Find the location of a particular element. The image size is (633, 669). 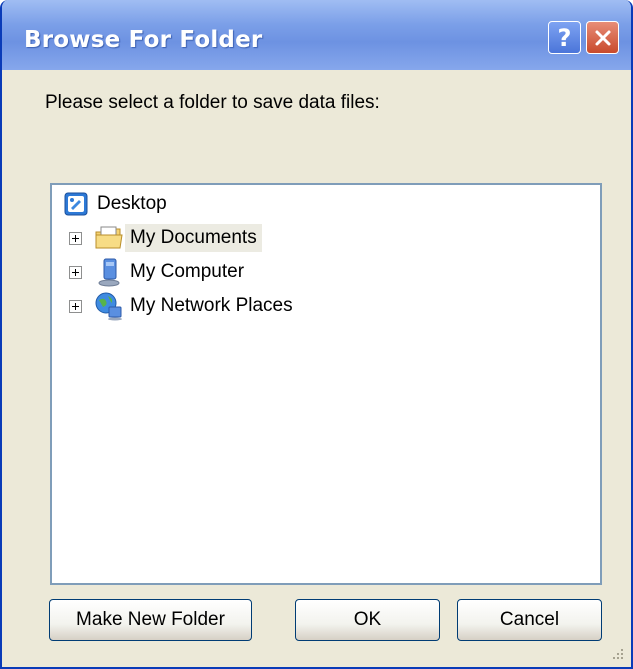

network-places-icon is located at coordinates (109, 306).